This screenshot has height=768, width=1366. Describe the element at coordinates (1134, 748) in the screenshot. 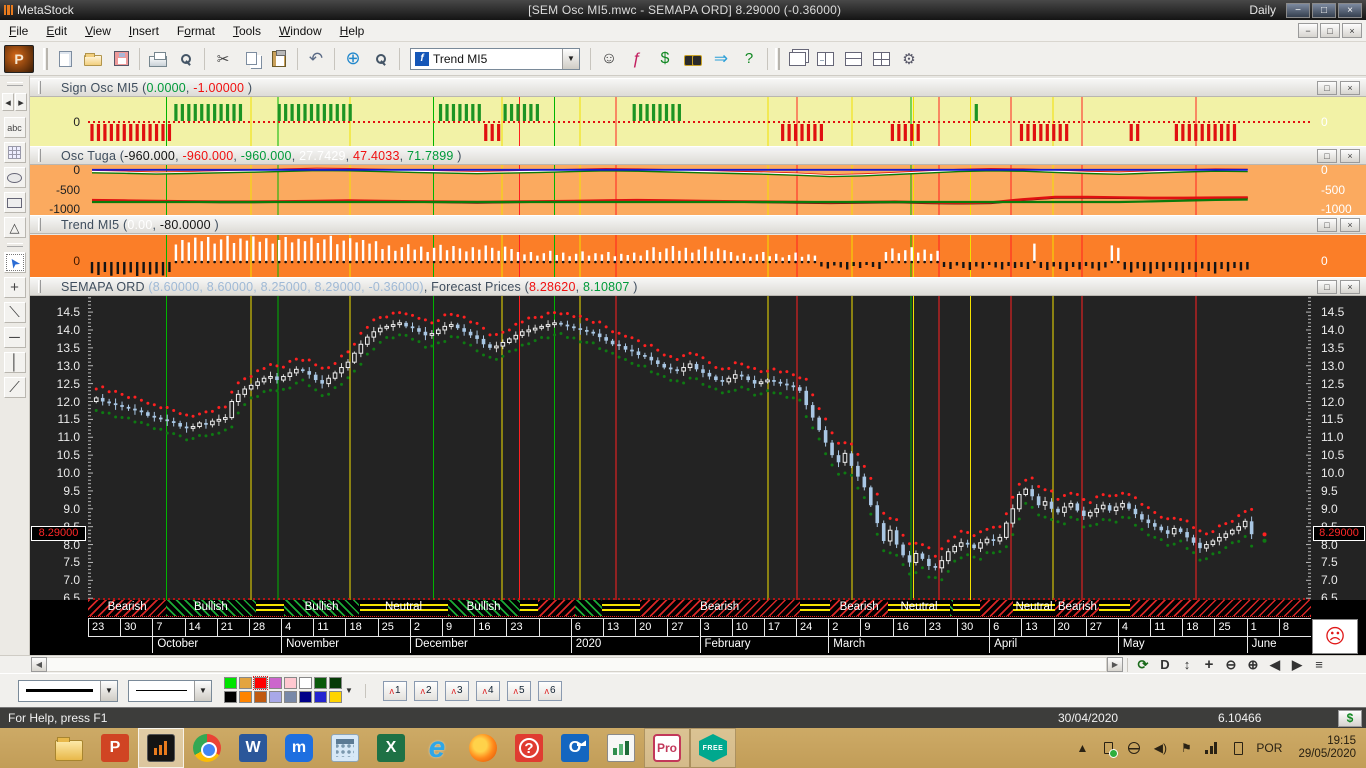

I see `network-icon` at that location.